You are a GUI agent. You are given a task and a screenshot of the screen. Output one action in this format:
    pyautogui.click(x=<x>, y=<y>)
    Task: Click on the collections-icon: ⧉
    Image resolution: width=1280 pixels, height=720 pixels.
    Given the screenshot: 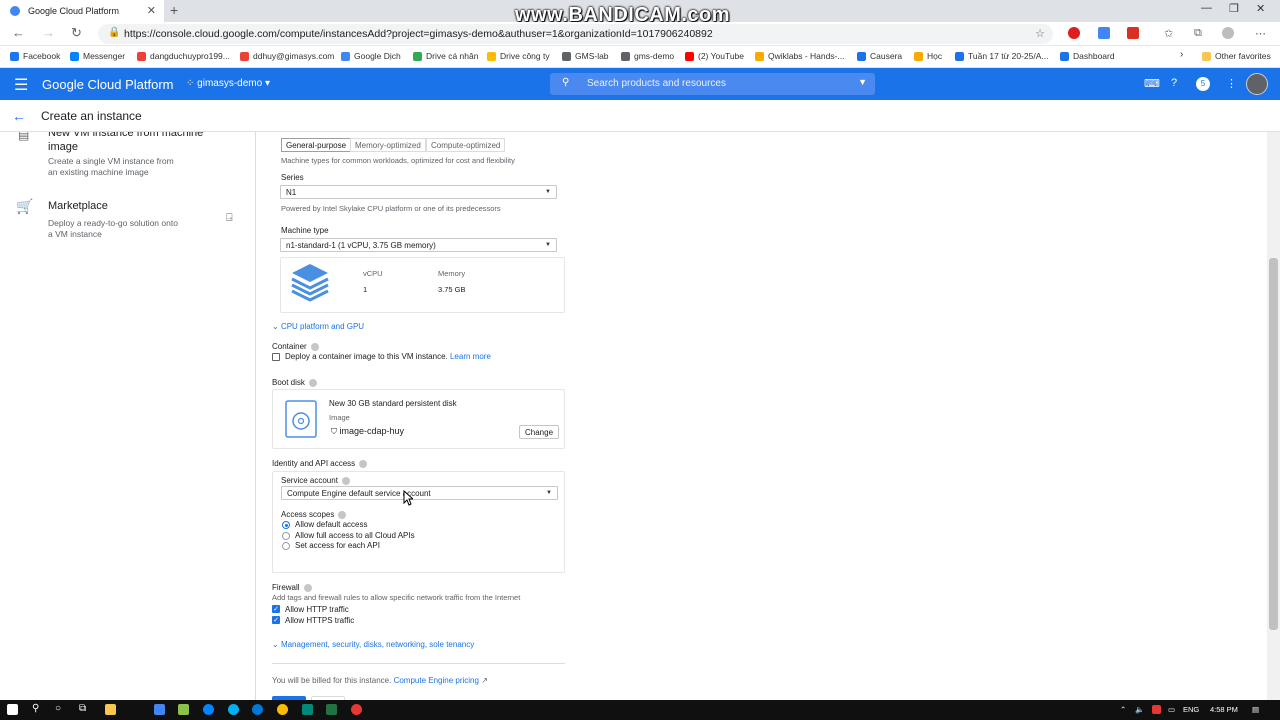 What is the action you would take?
    pyautogui.click(x=1198, y=33)
    